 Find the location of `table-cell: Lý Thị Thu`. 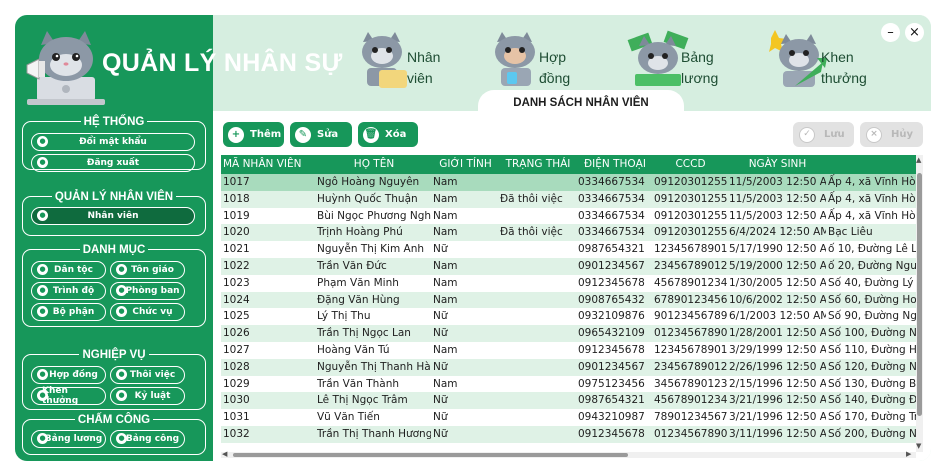

table-cell: Lý Thị Thu is located at coordinates (344, 316).